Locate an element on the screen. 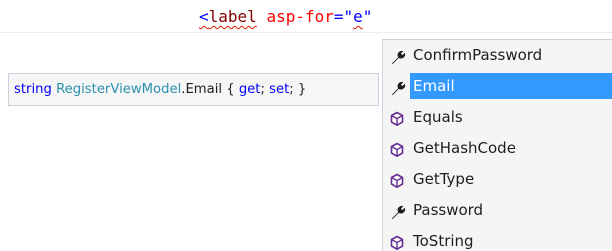  tag-name: label is located at coordinates (232, 16).